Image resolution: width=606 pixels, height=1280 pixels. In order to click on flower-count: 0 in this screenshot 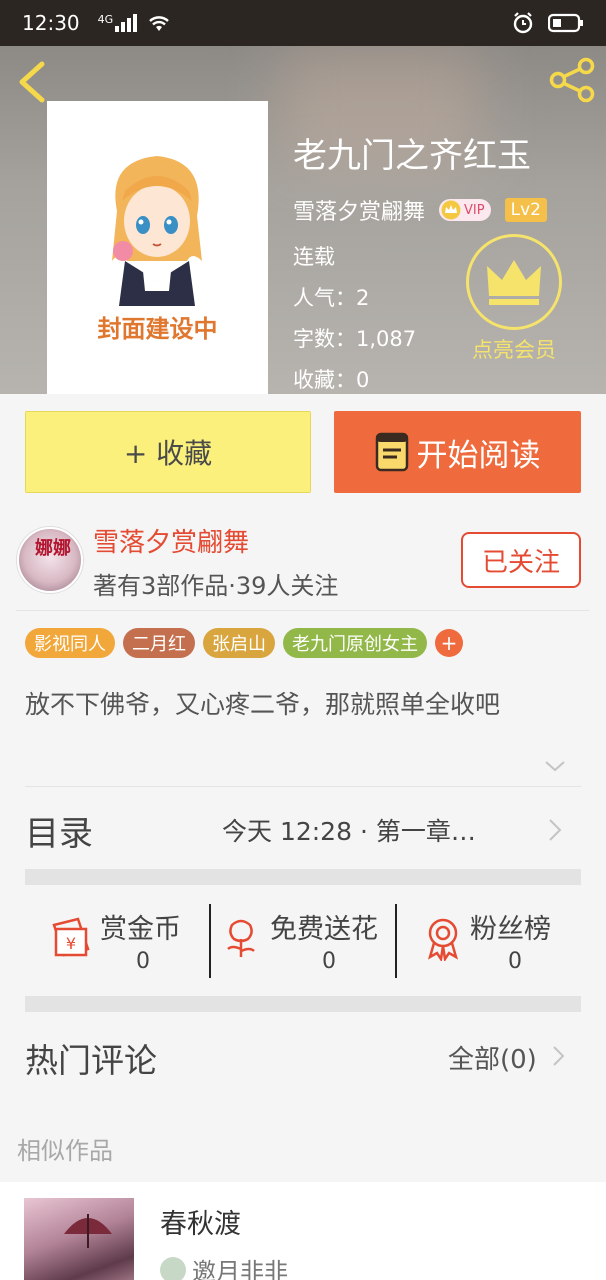, I will do `click(329, 961)`.